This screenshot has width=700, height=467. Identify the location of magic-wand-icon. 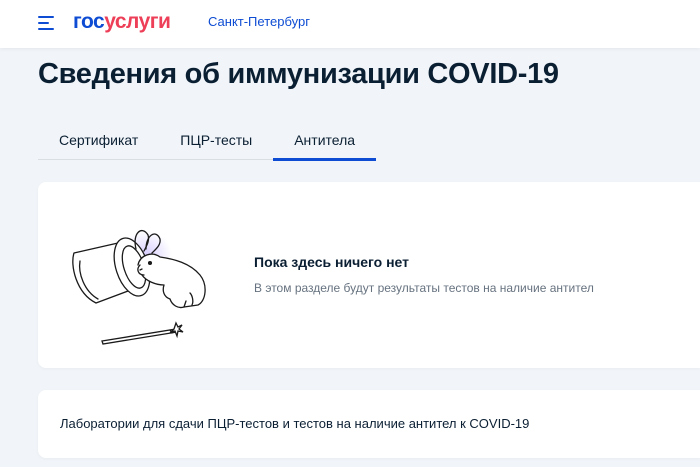
(142, 333).